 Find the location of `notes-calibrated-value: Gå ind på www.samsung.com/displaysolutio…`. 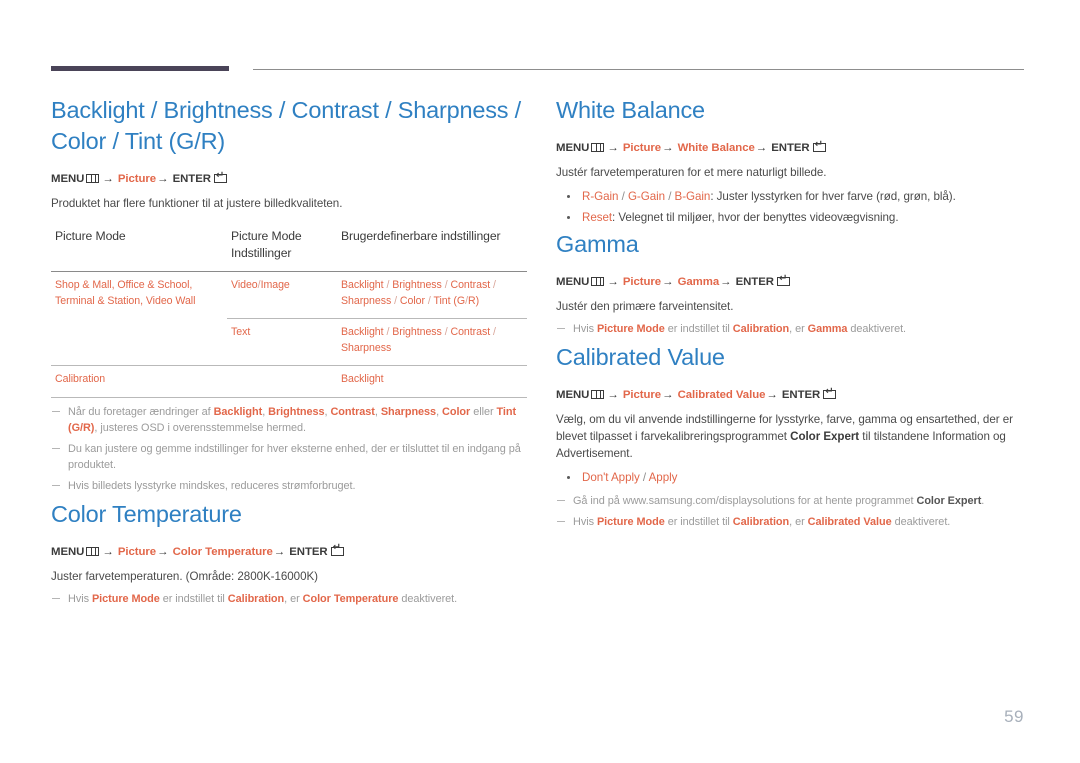

notes-calibrated-value: Gå ind på www.samsung.com/displaysolutio… is located at coordinates (791, 511).